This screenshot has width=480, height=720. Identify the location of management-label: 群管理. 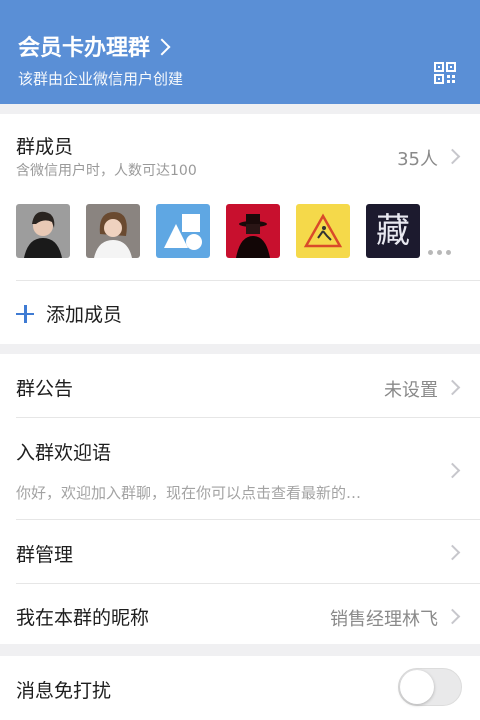
(45, 555).